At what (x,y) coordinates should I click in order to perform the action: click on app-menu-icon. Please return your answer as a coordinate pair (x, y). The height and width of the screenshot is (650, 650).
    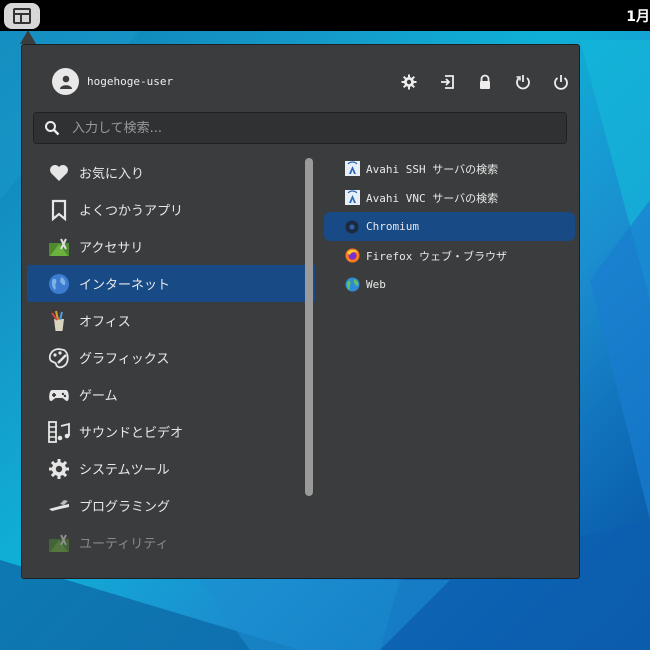
    Looking at the image, I should click on (22, 16).